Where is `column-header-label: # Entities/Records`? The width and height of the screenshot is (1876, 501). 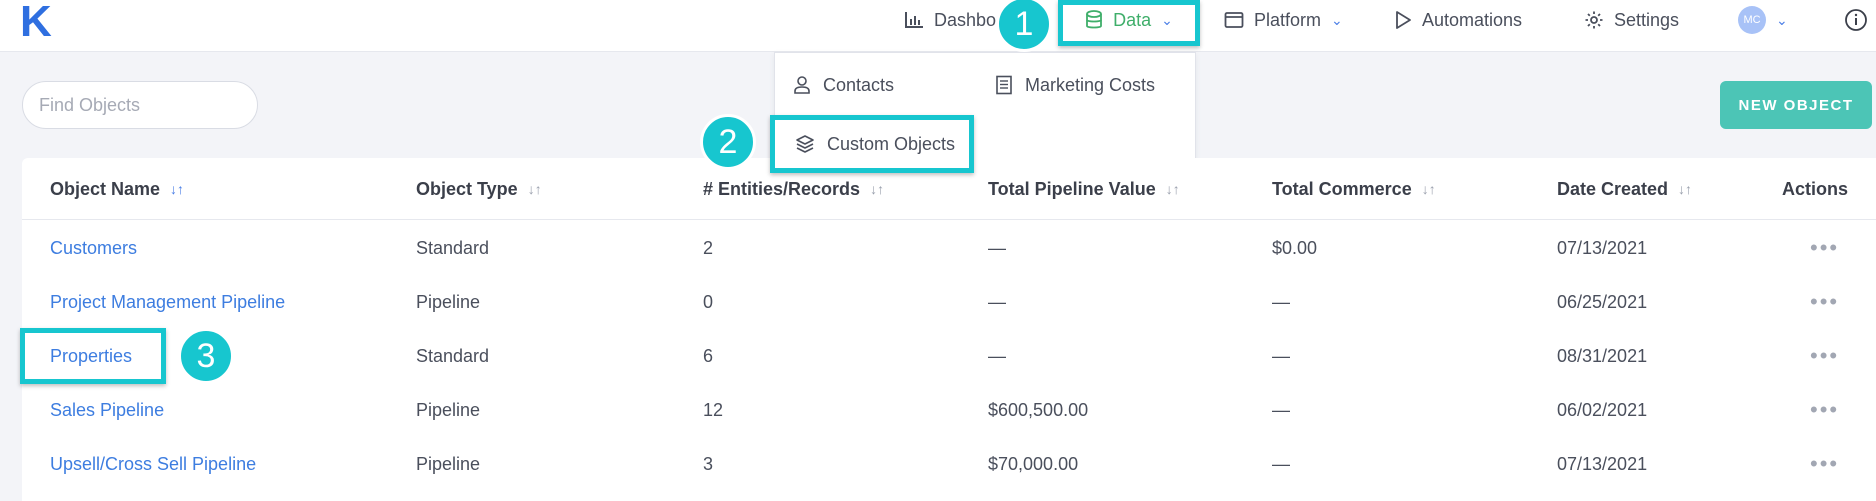 column-header-label: # Entities/Records is located at coordinates (782, 188).